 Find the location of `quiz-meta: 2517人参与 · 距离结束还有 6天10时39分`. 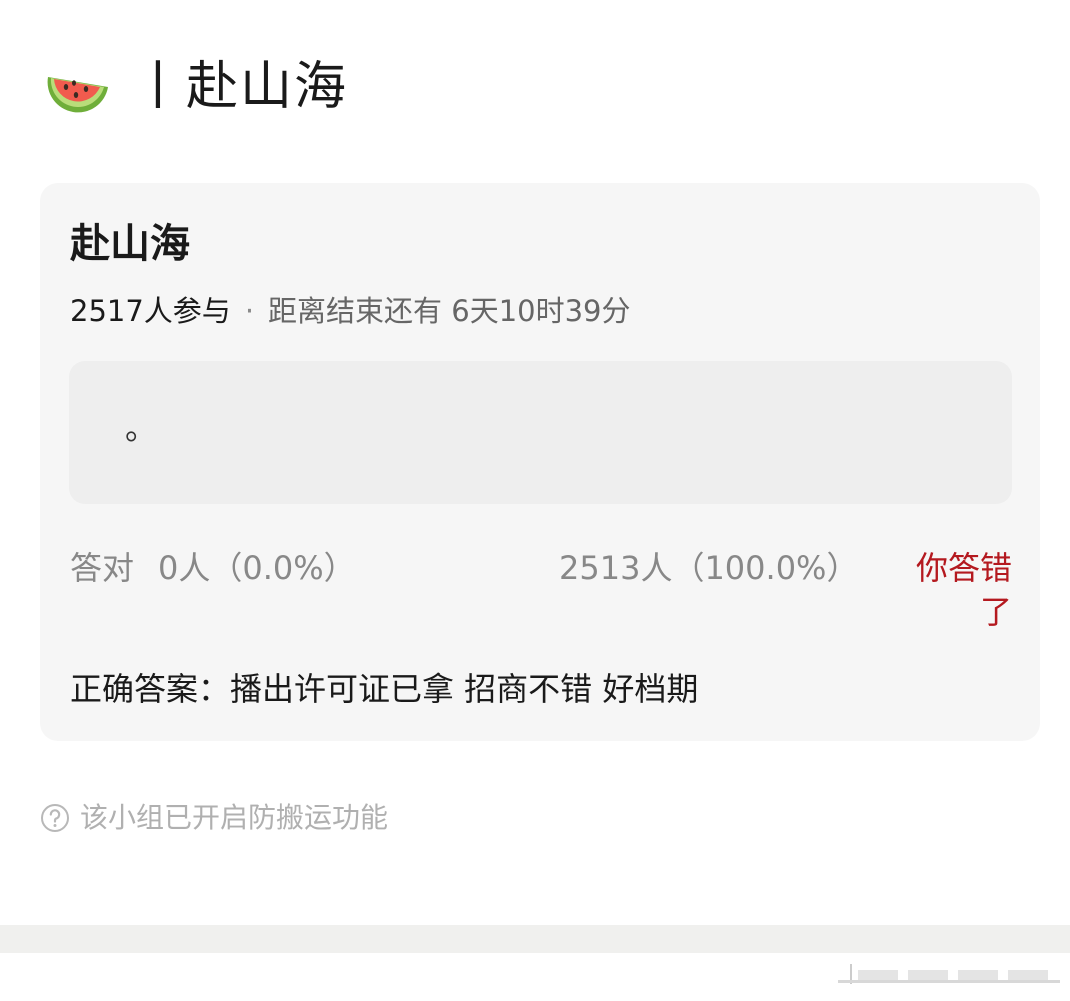

quiz-meta: 2517人参与 · 距离结束还有 6天10时39分 is located at coordinates (350, 311).